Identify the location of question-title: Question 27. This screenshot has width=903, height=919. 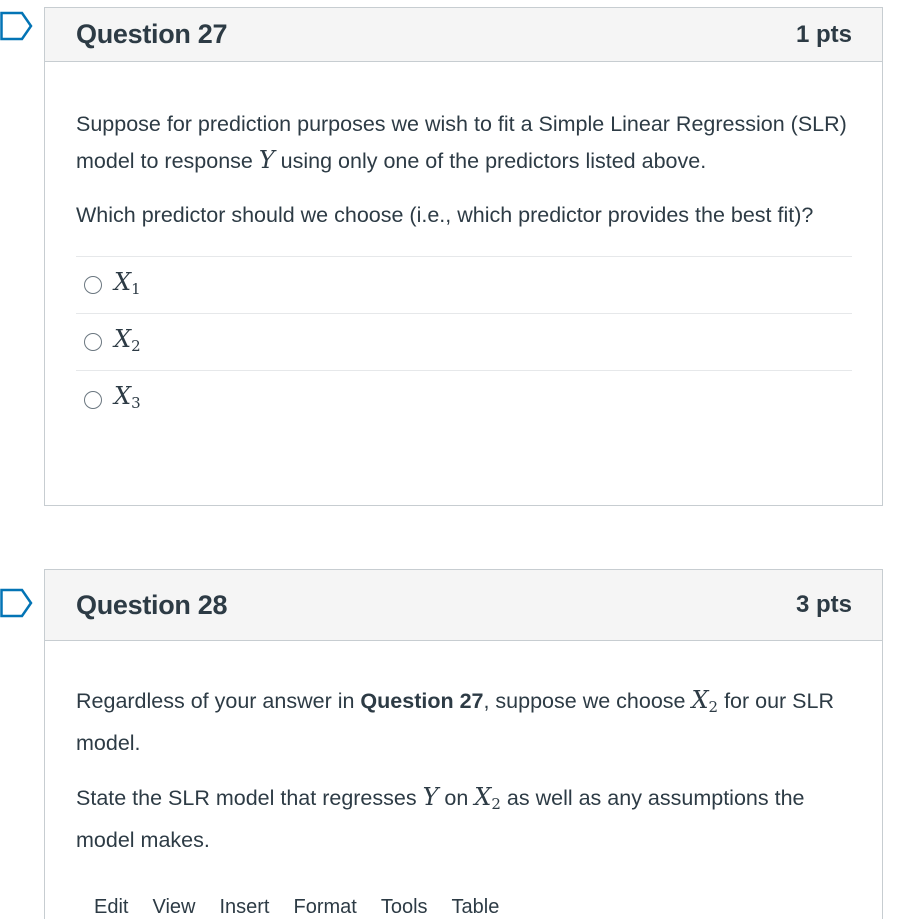
(152, 34).